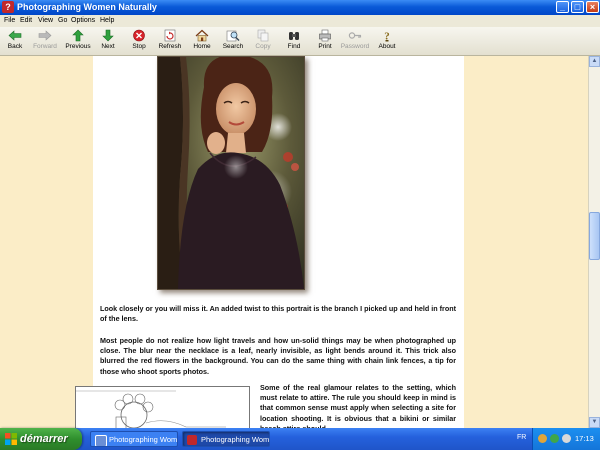  I want to click on scroll-down-button: ▼, so click(594, 422).